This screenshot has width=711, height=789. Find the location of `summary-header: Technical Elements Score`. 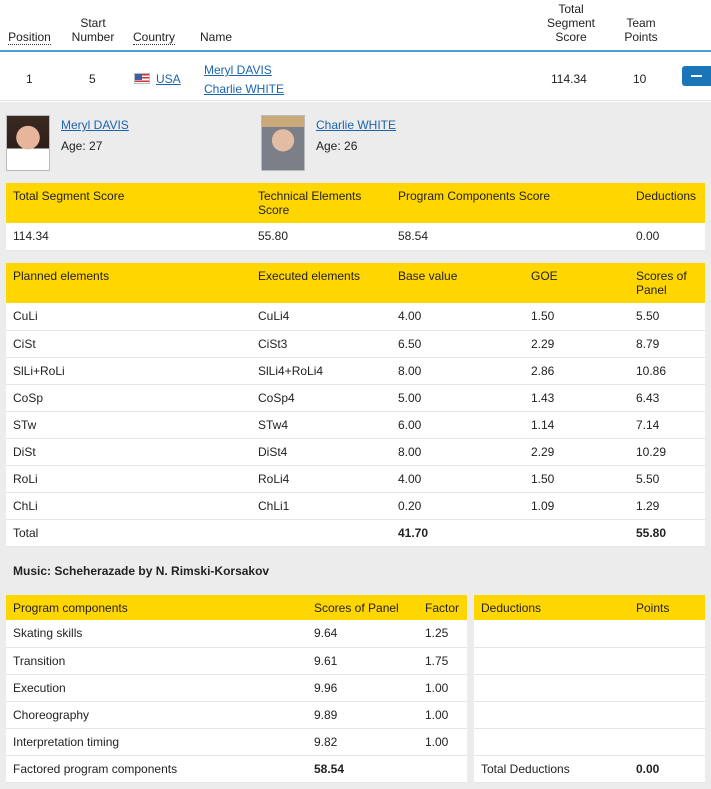

summary-header: Technical Elements Score is located at coordinates (321, 203).